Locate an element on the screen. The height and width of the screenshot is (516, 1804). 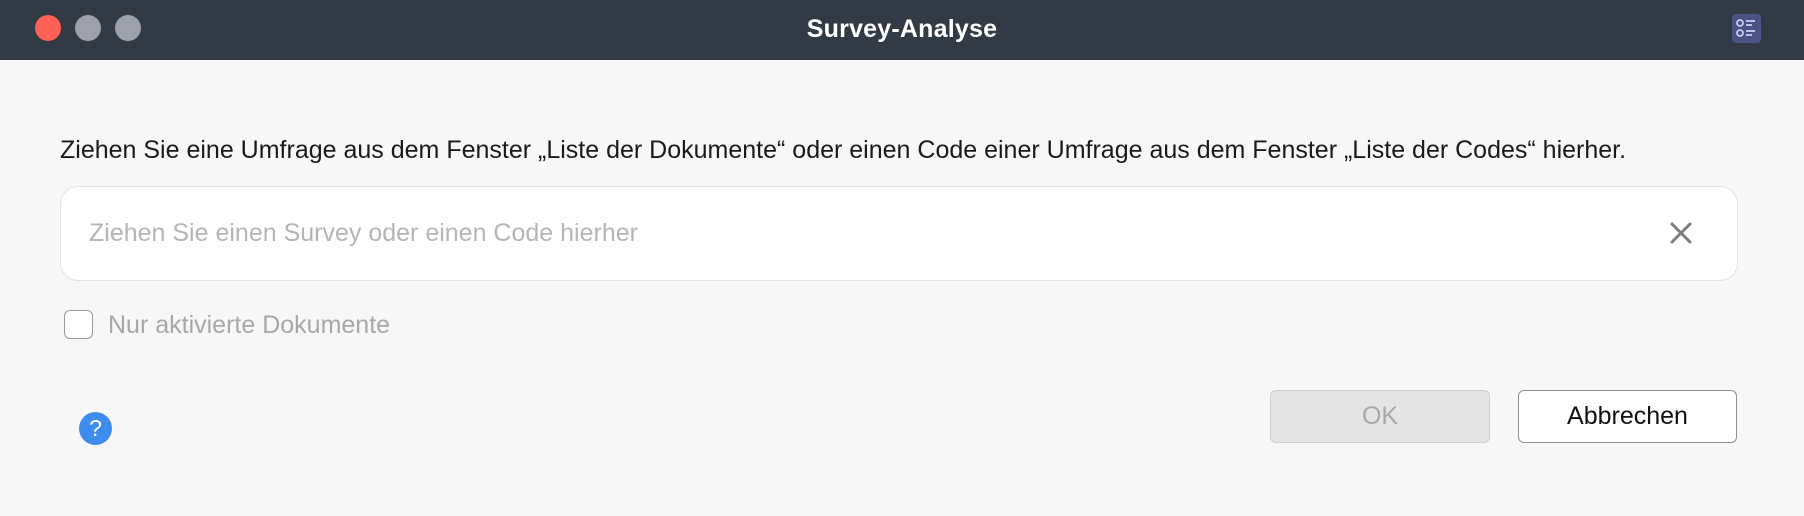
title-bar: Survey-Analyse is located at coordinates (902, 30).